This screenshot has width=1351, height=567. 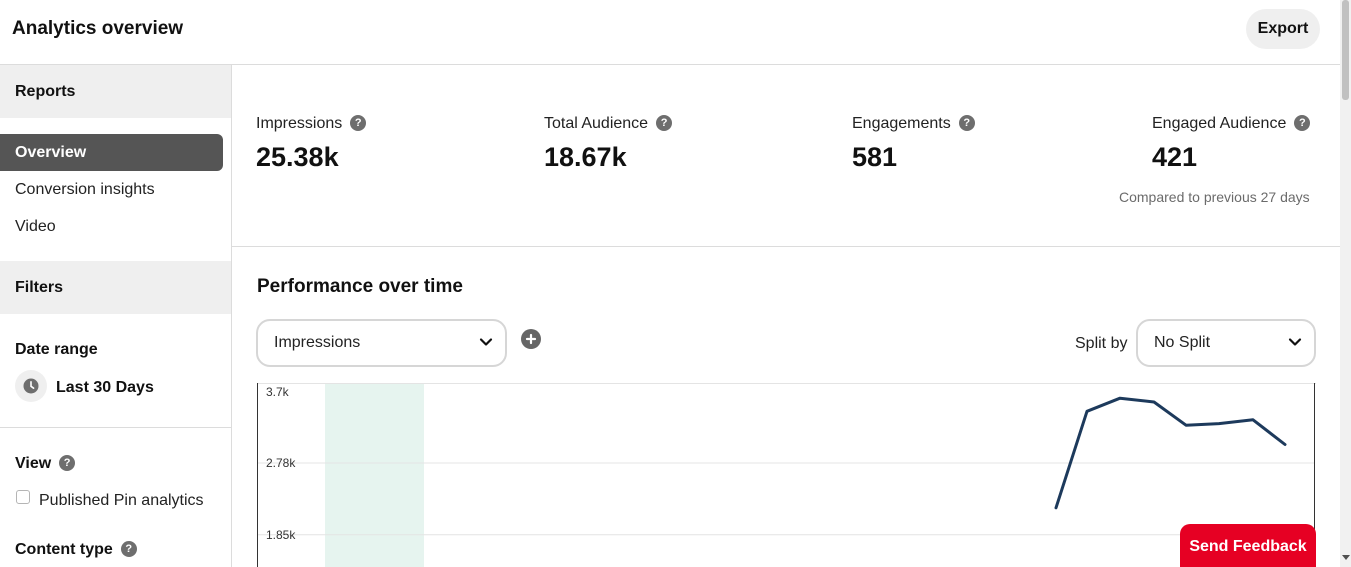 I want to click on sidebar-item-overview: Overview, so click(x=111, y=152).